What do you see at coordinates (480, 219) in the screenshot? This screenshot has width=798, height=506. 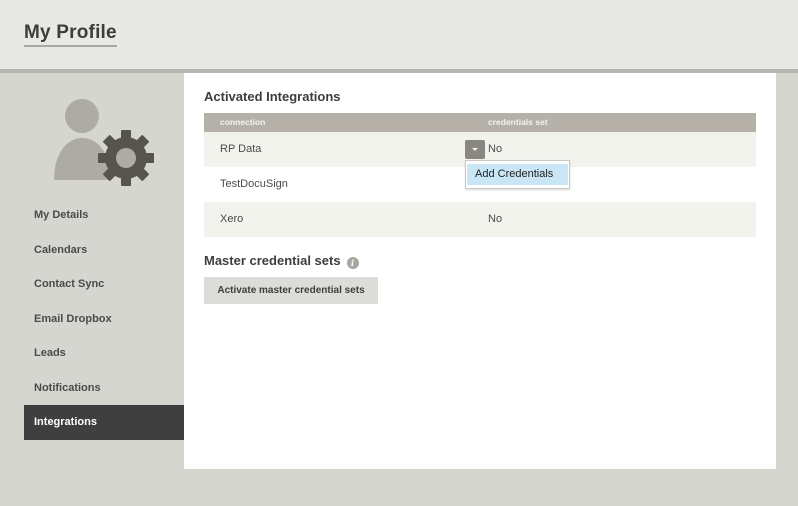 I see `table-row: Xero No` at bounding box center [480, 219].